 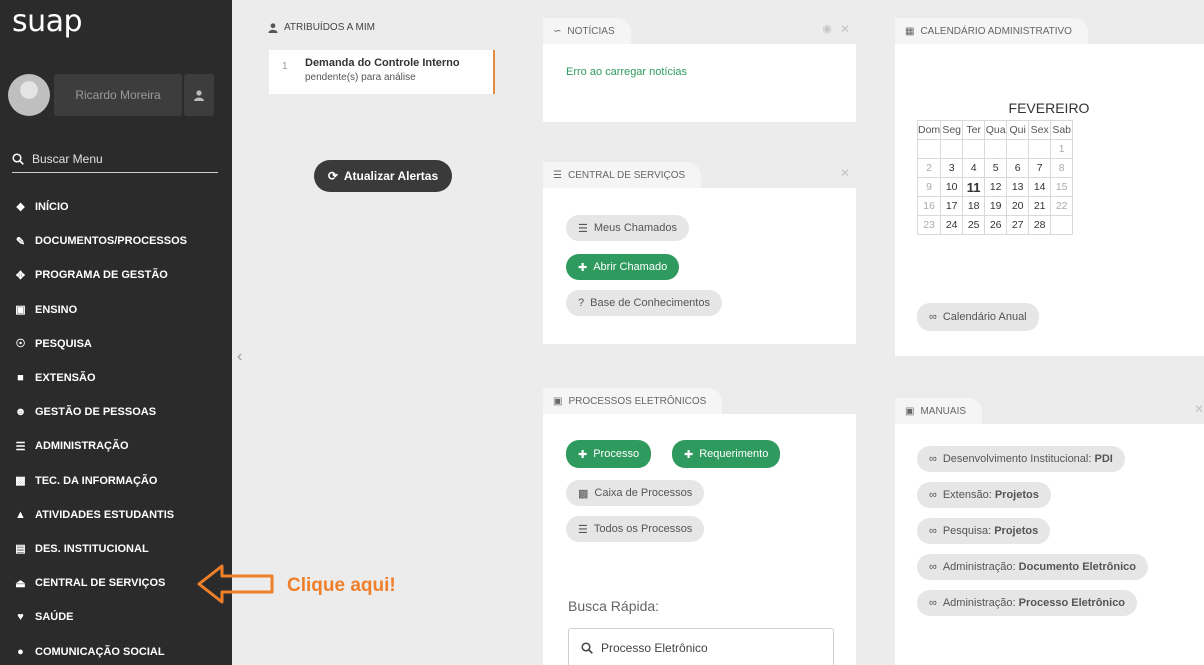 I want to click on menu-item-pesquisa: ☉ PESQUISA, so click(x=116, y=344).